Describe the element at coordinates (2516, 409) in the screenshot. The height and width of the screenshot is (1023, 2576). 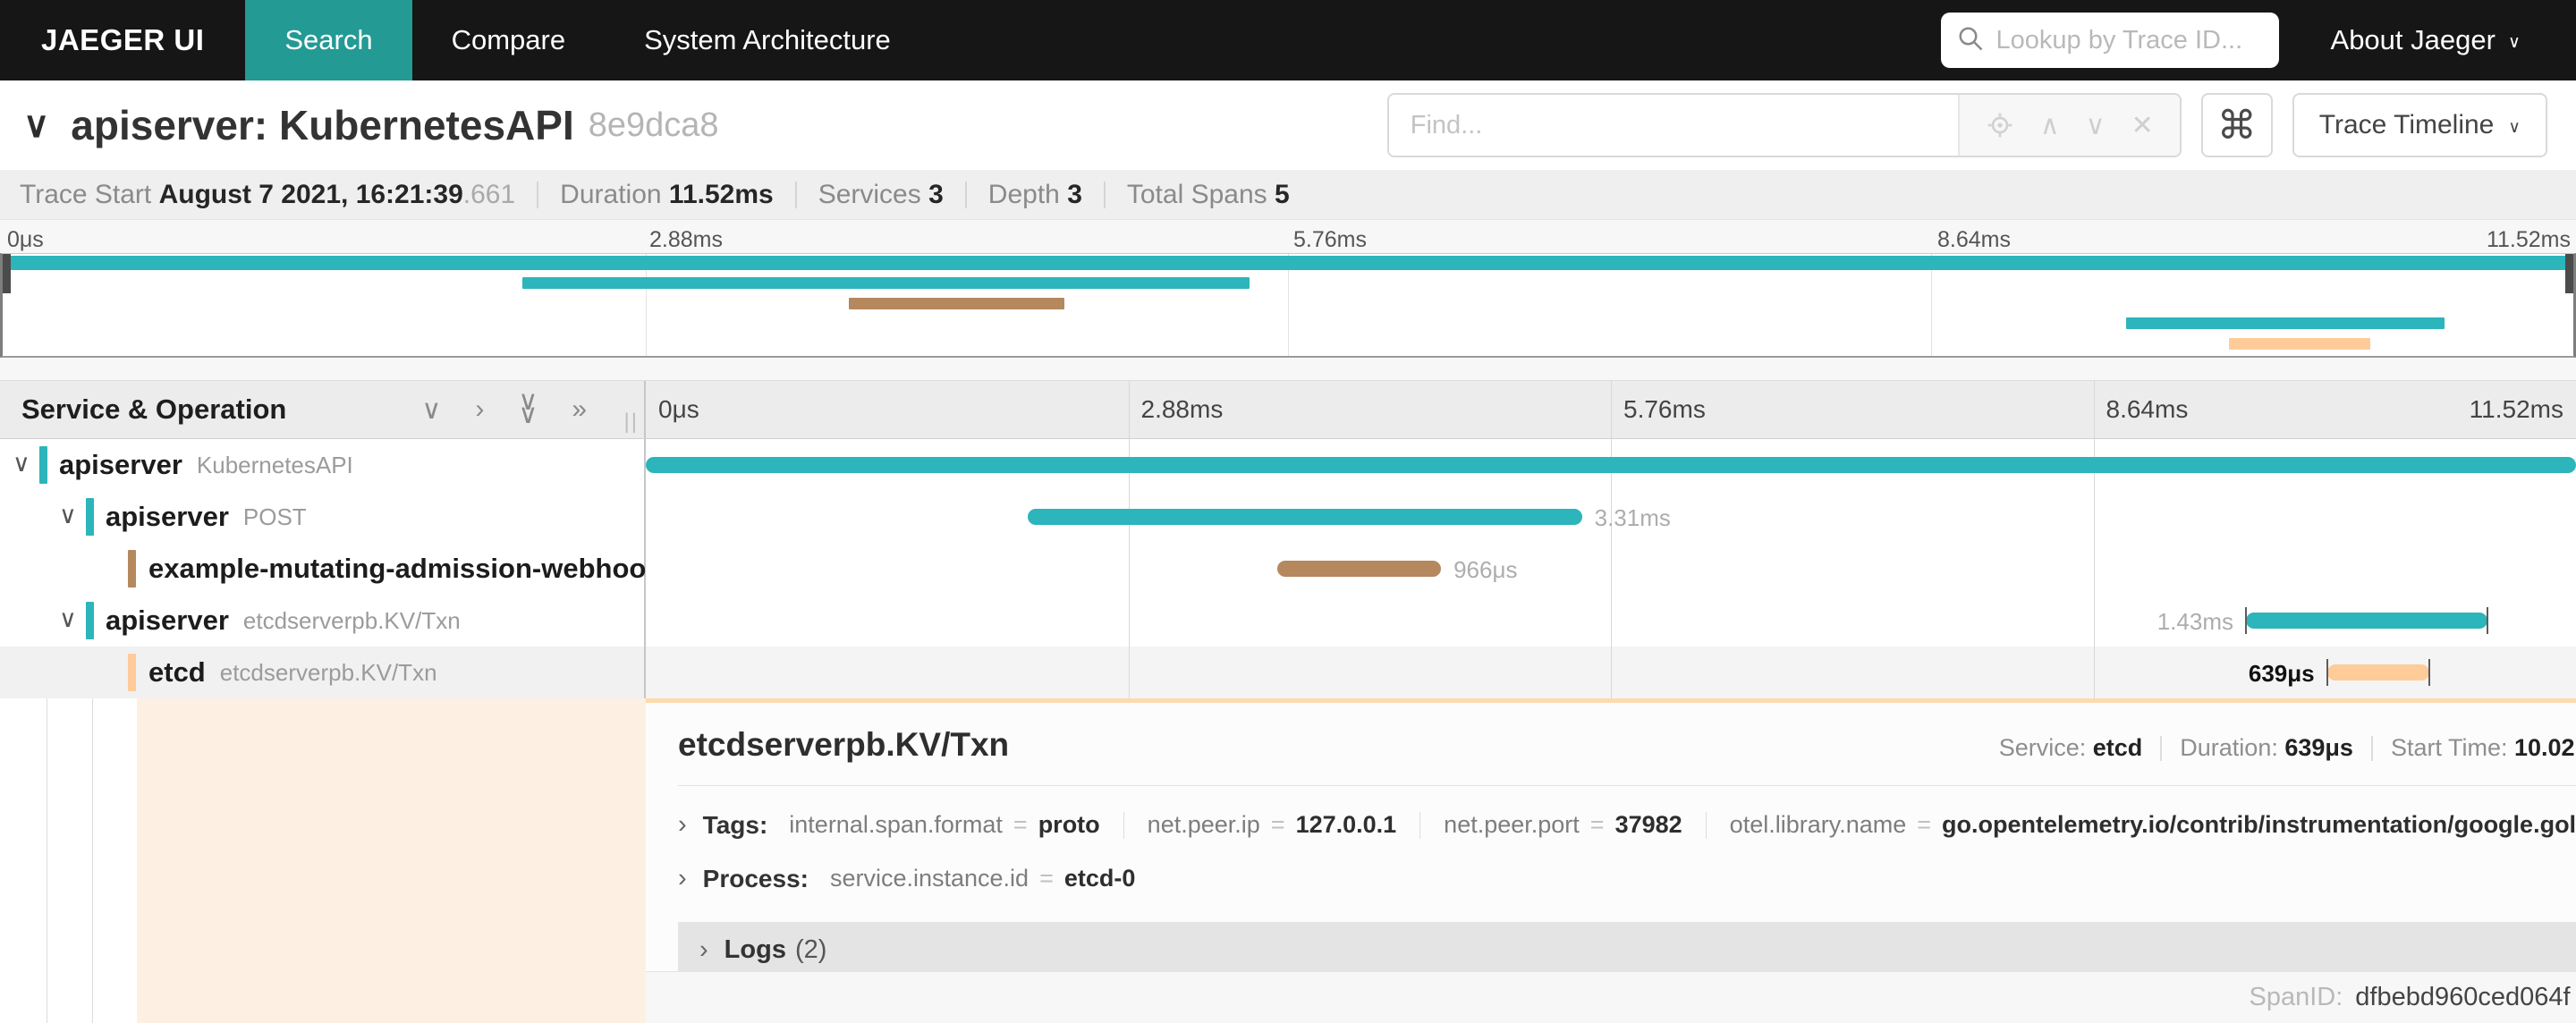
I see `ruler-tick: 11.52ms` at that location.